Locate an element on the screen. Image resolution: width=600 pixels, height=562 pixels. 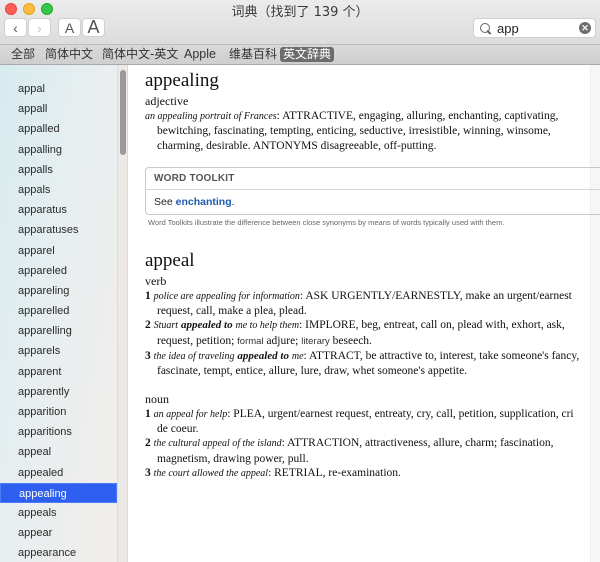
part-of-speech: verb is located at coordinates (156, 280).